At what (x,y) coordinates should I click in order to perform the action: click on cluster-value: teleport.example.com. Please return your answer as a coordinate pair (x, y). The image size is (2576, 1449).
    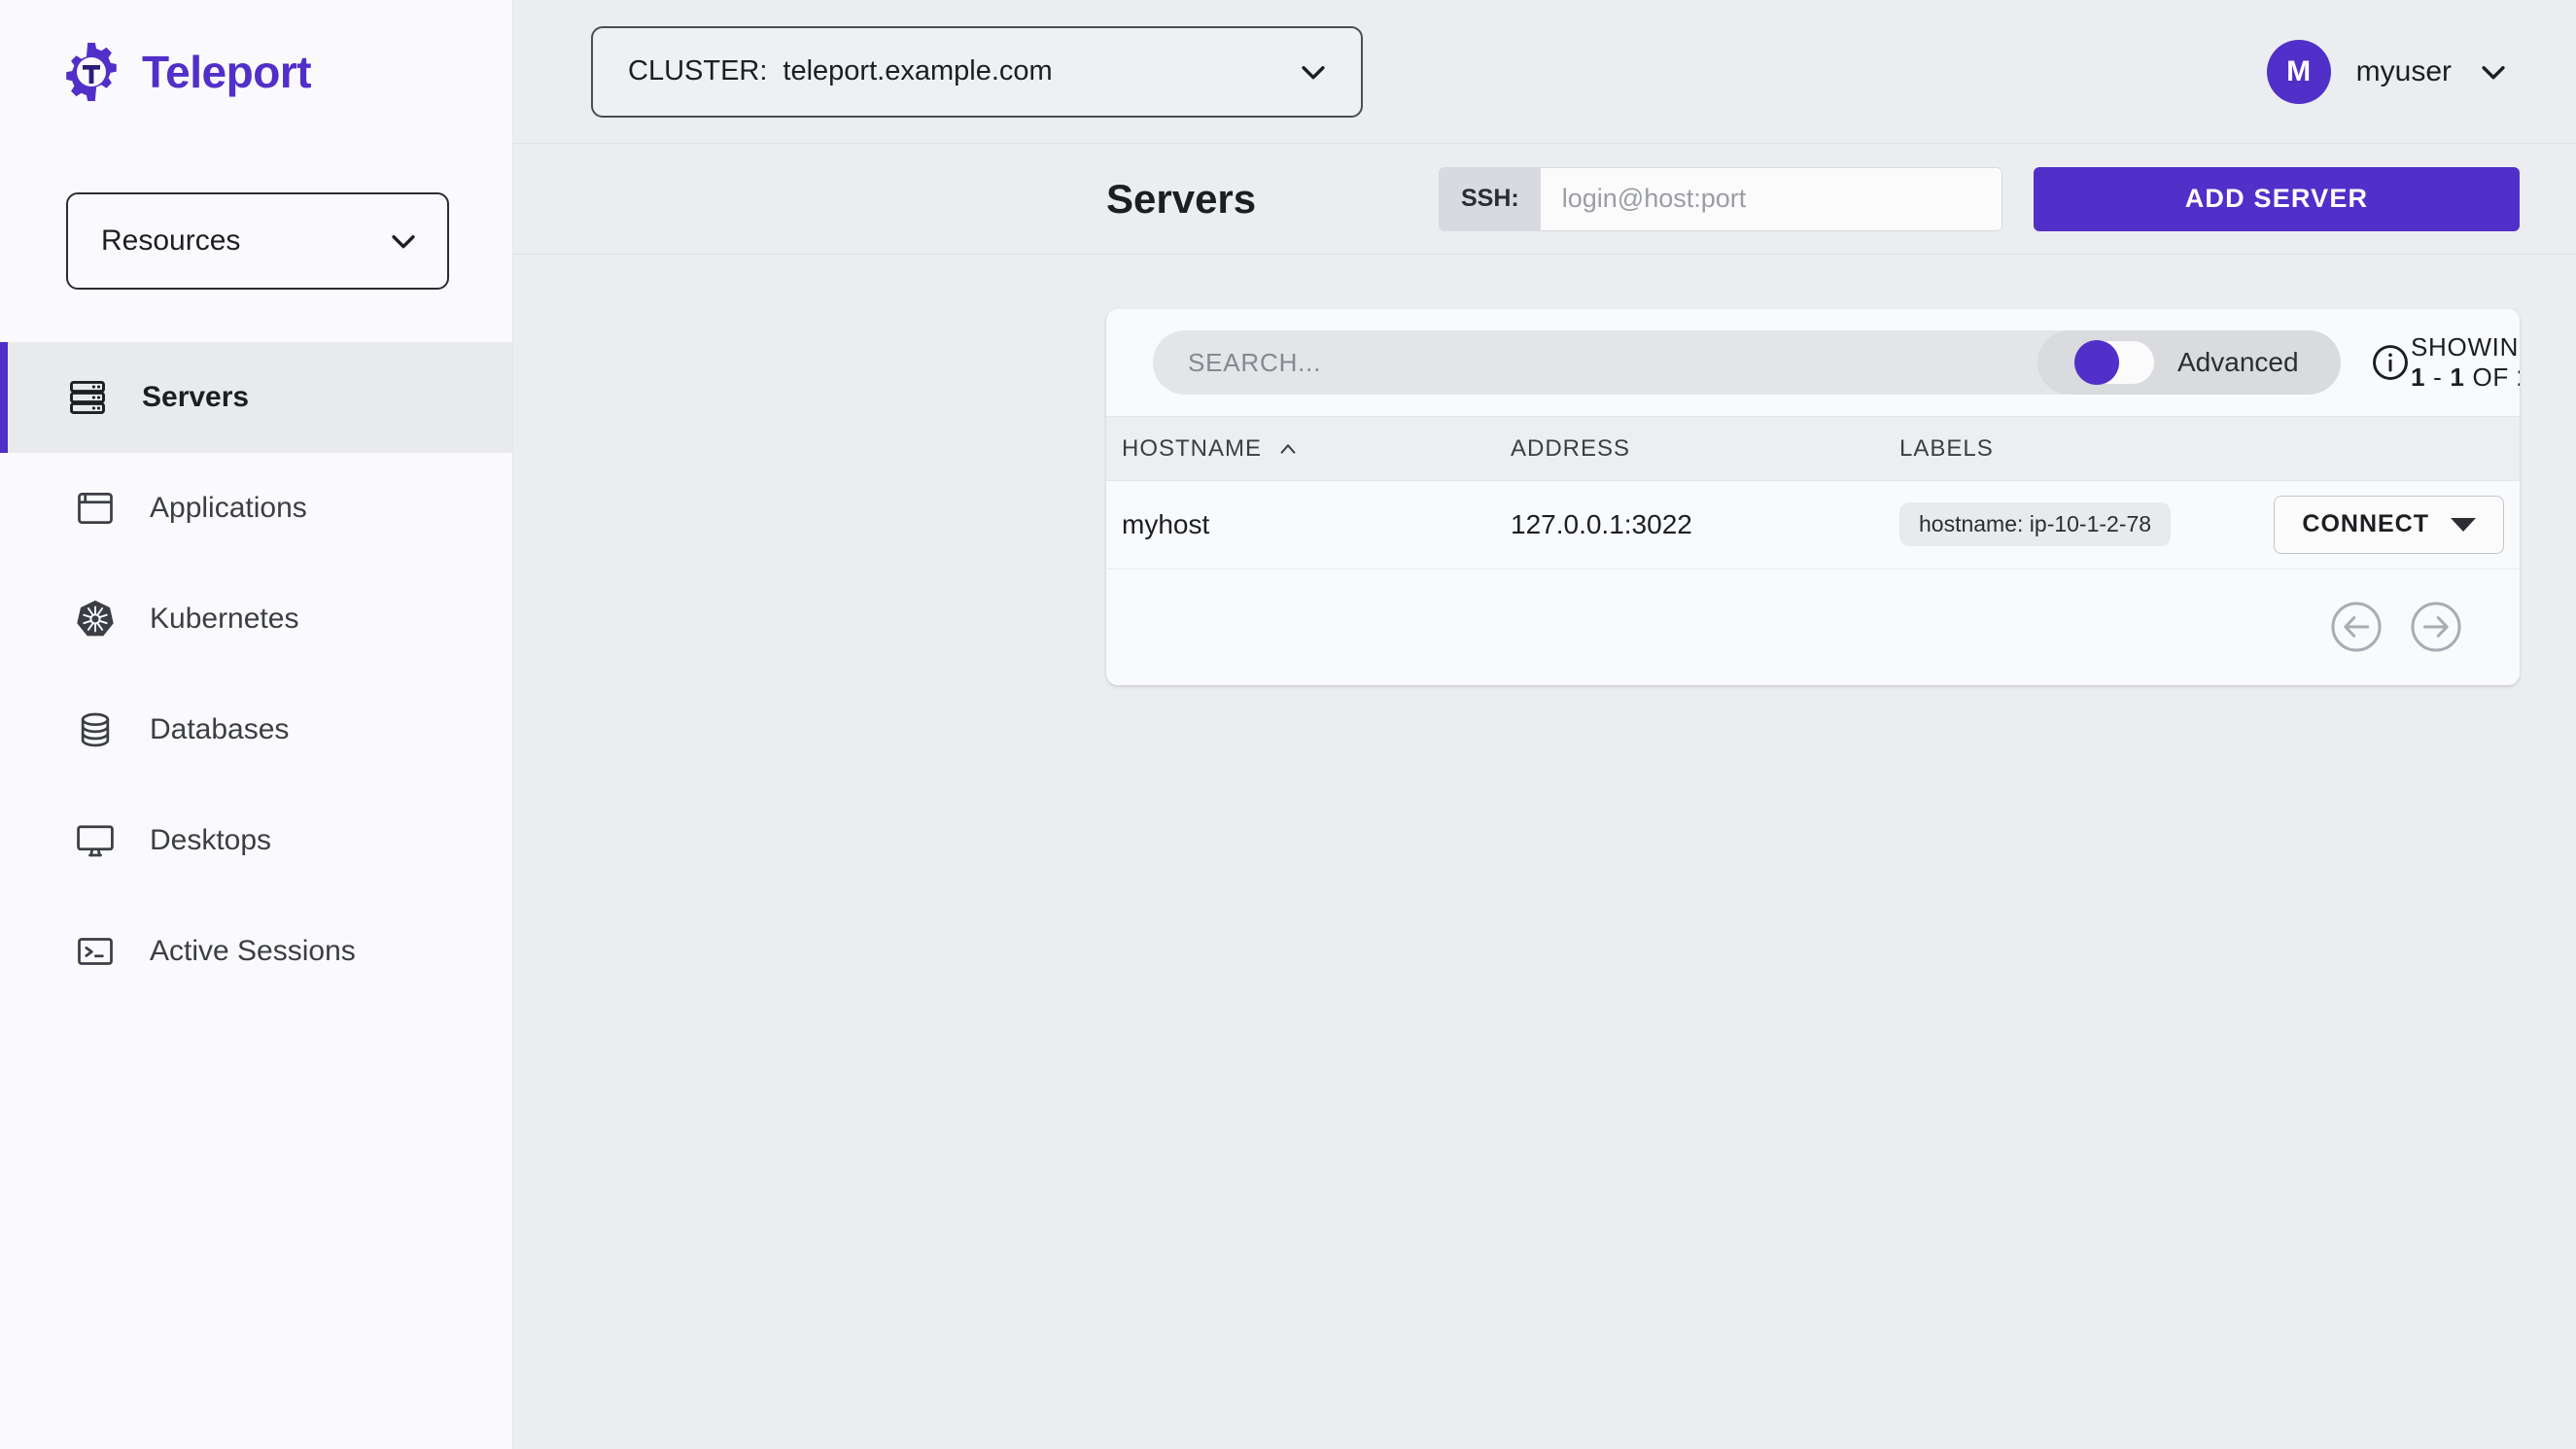
    Looking at the image, I should click on (918, 70).